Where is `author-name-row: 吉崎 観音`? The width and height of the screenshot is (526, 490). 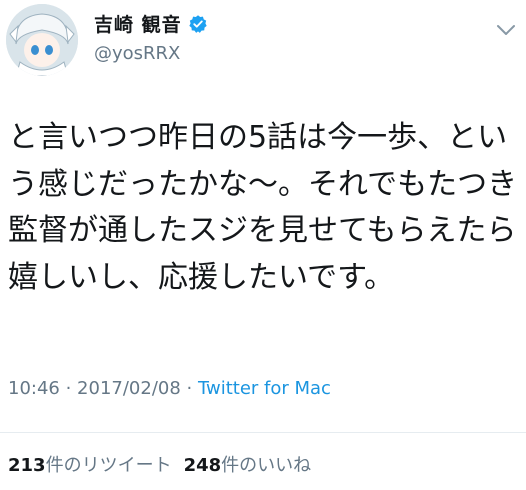 author-name-row: 吉崎 観音 is located at coordinates (151, 23).